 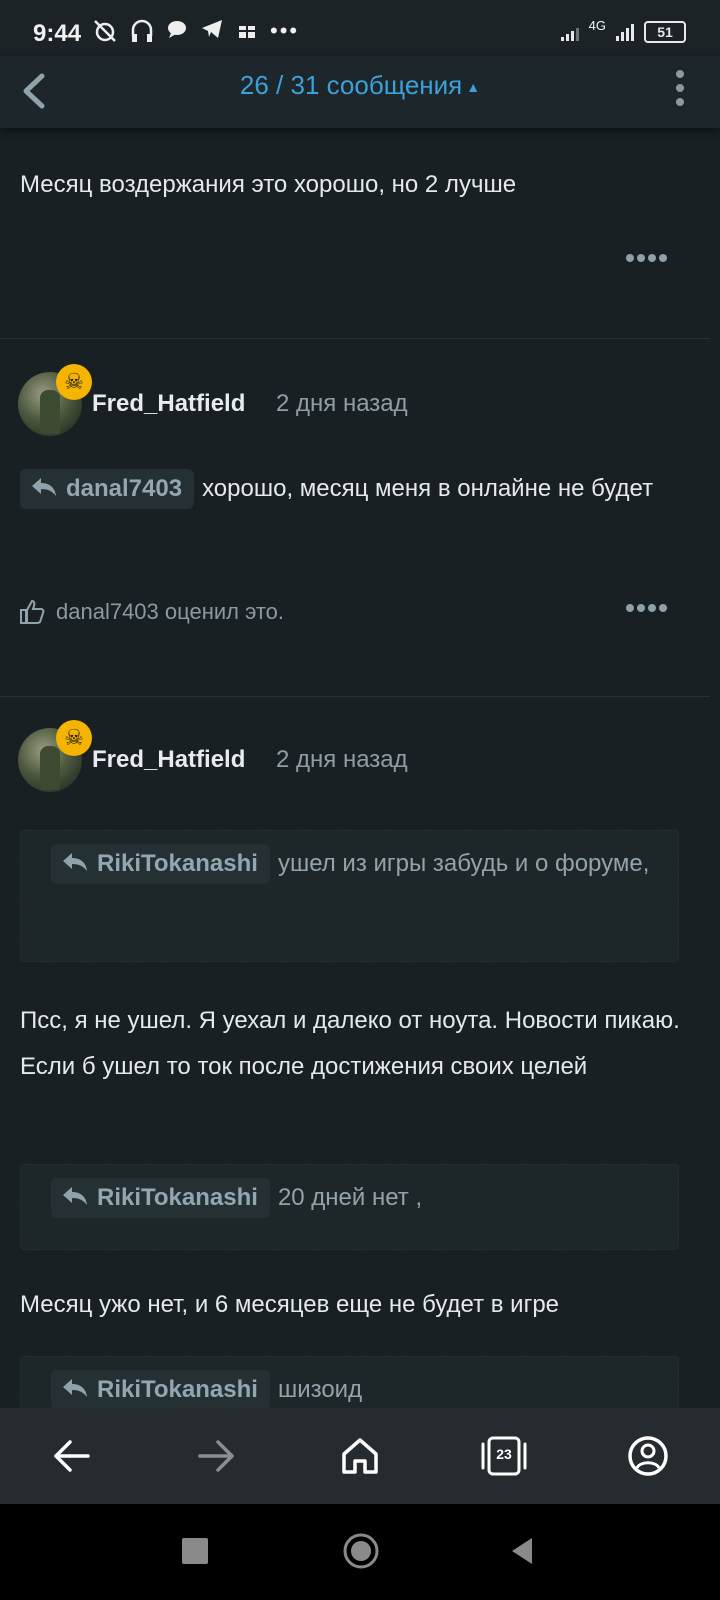 What do you see at coordinates (105, 31) in the screenshot?
I see `alarm-off-icon` at bounding box center [105, 31].